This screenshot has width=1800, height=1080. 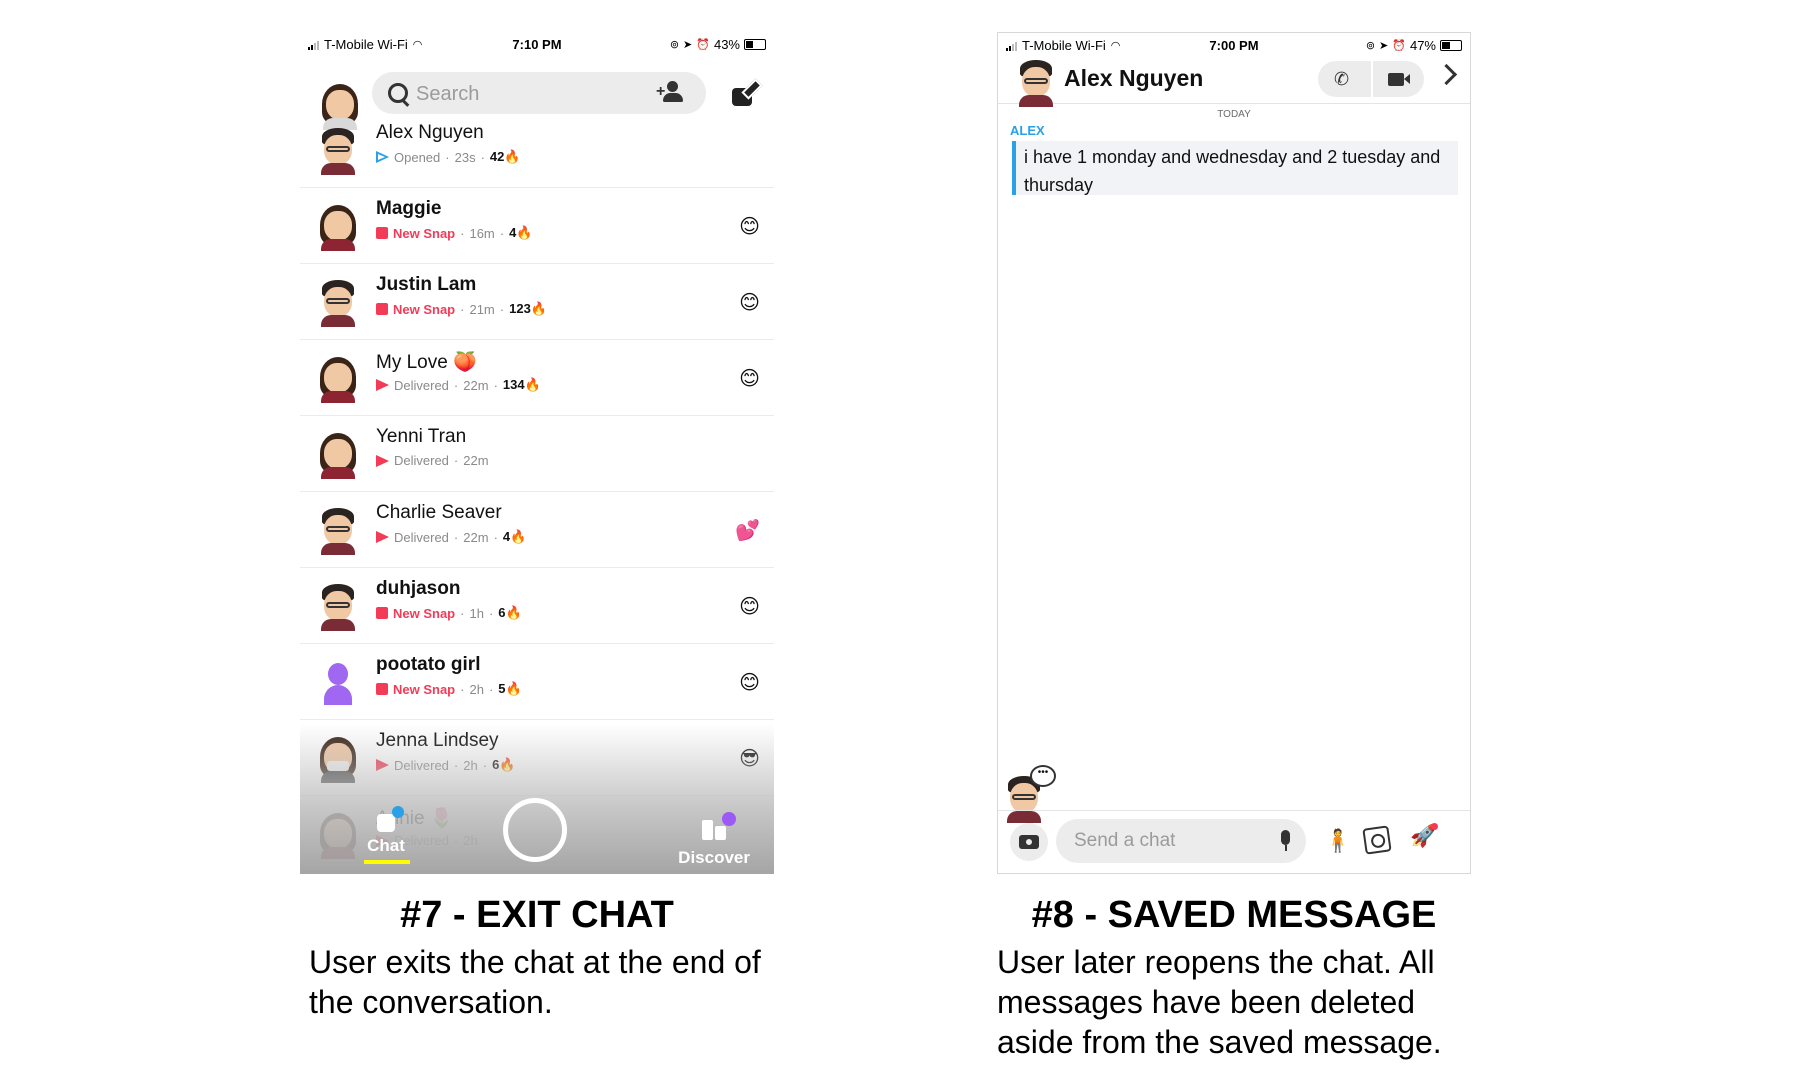 I want to click on chat-status: Opened, so click(x=417, y=157).